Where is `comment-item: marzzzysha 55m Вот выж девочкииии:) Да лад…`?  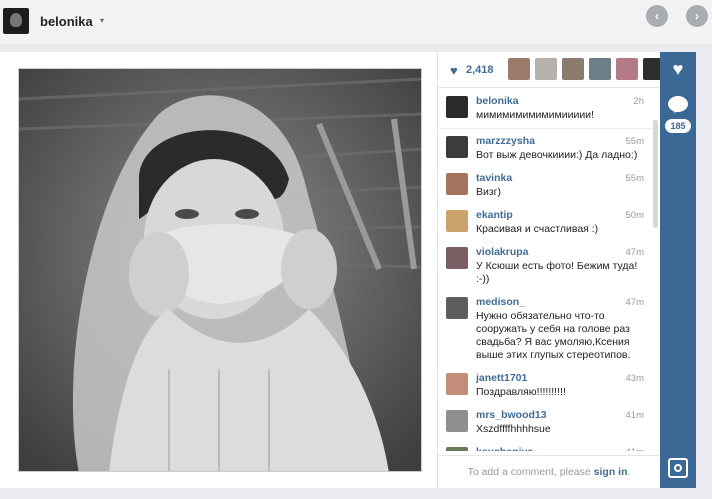 comment-item: marzzzysha 55m Вот выж девочкииии:) Да лад… is located at coordinates (546, 147).